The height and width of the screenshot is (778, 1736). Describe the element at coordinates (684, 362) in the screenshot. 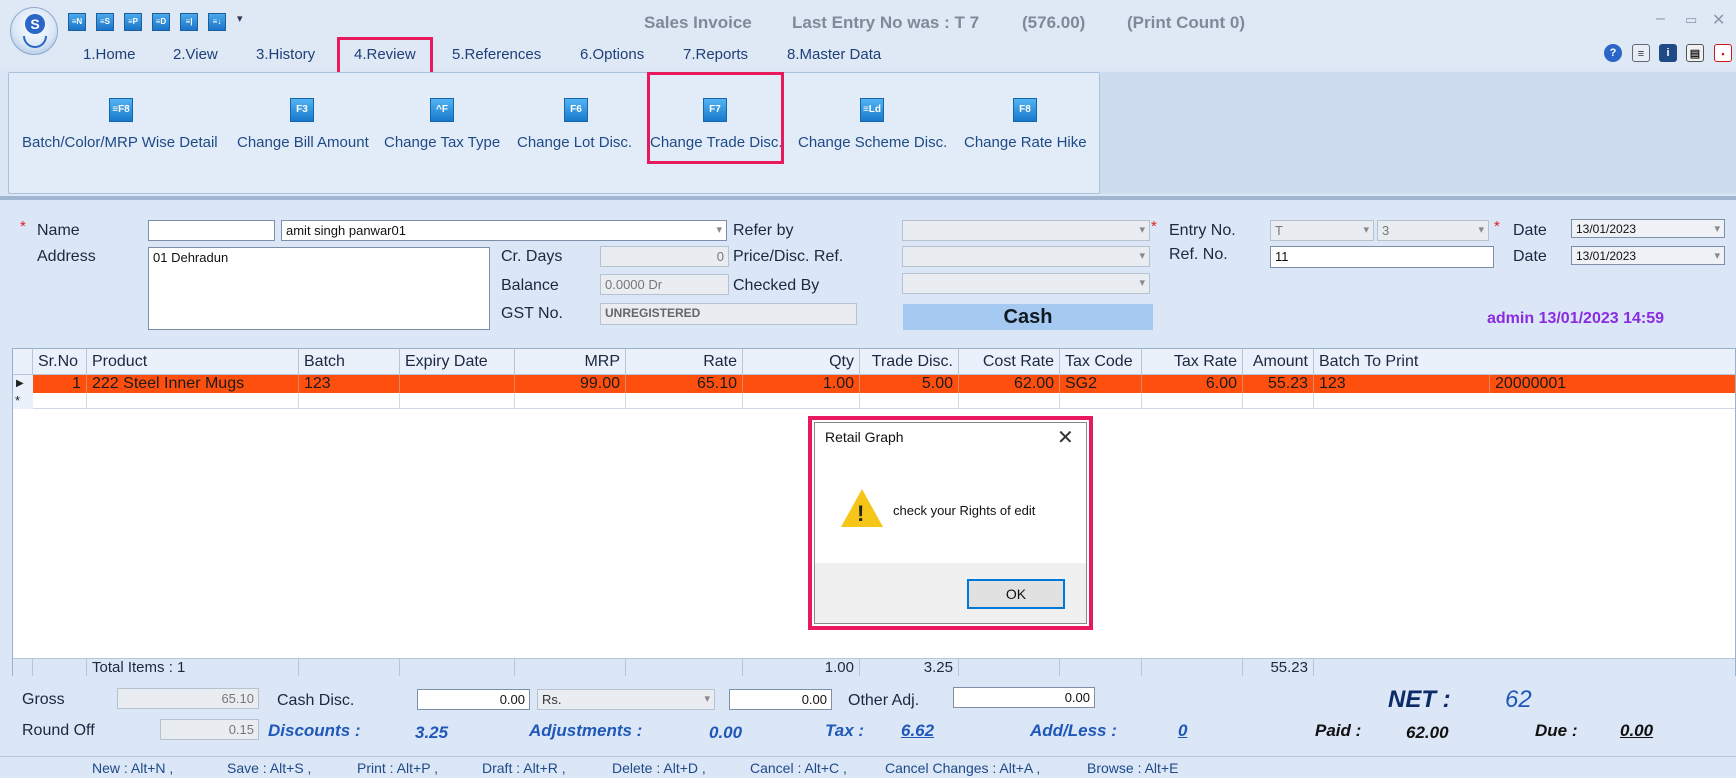

I see `col-rate: Rate` at that location.